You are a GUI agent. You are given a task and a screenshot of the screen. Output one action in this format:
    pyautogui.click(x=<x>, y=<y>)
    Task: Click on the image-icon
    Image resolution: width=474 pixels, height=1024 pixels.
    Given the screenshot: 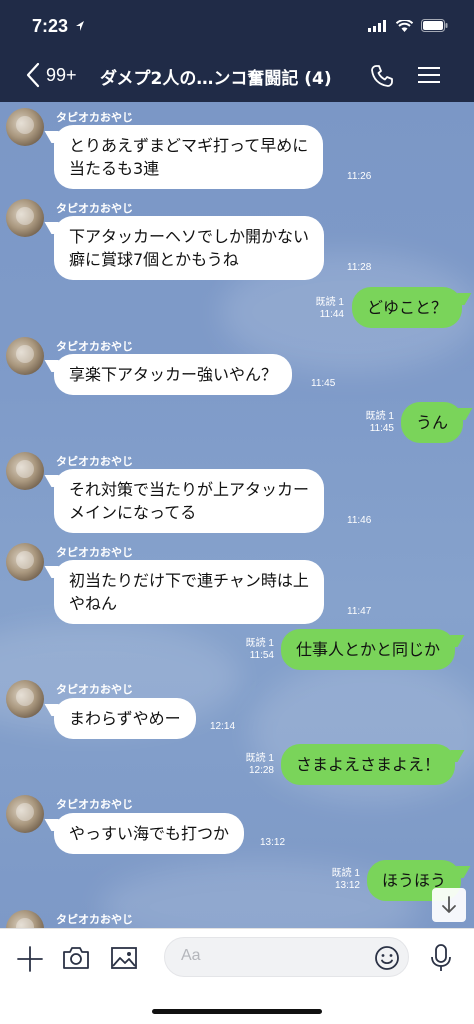 What is the action you would take?
    pyautogui.click(x=124, y=958)
    